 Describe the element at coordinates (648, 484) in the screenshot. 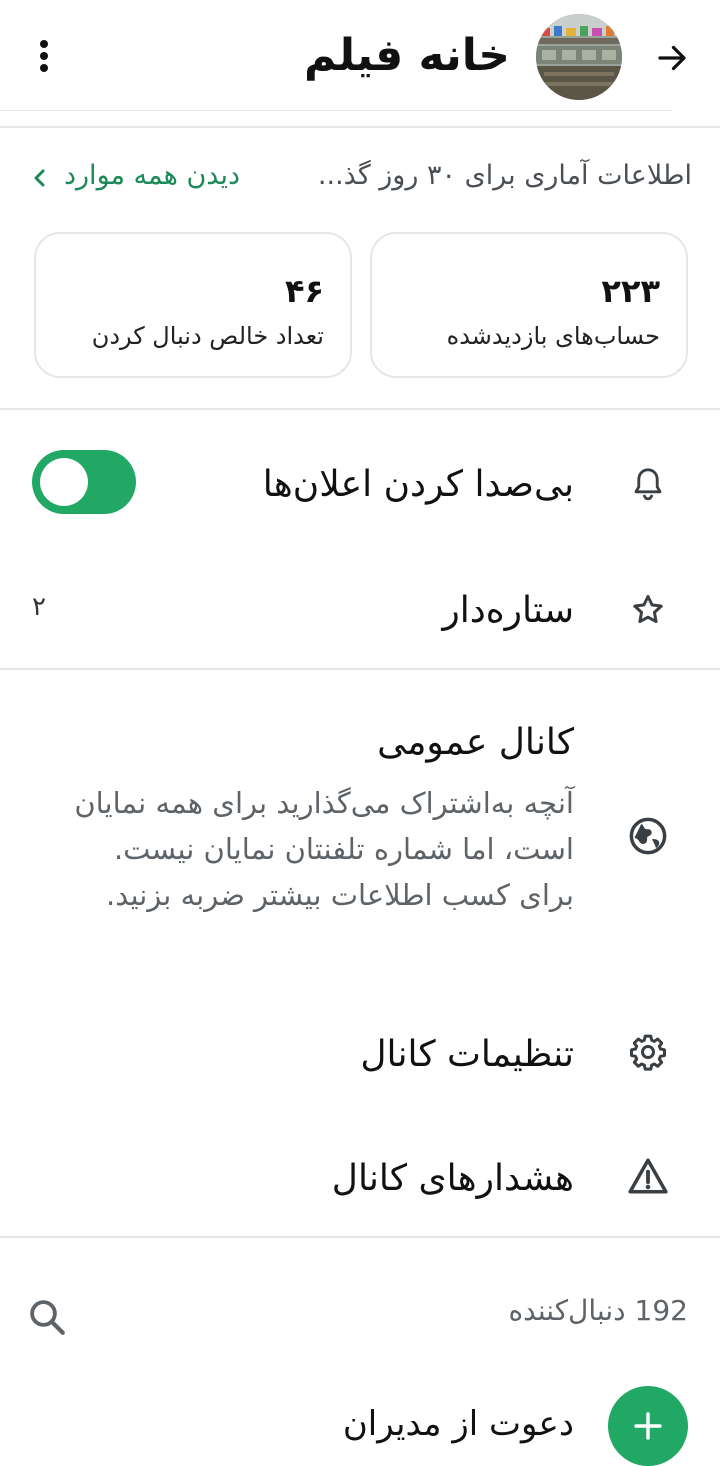

I see `bell-icon` at that location.